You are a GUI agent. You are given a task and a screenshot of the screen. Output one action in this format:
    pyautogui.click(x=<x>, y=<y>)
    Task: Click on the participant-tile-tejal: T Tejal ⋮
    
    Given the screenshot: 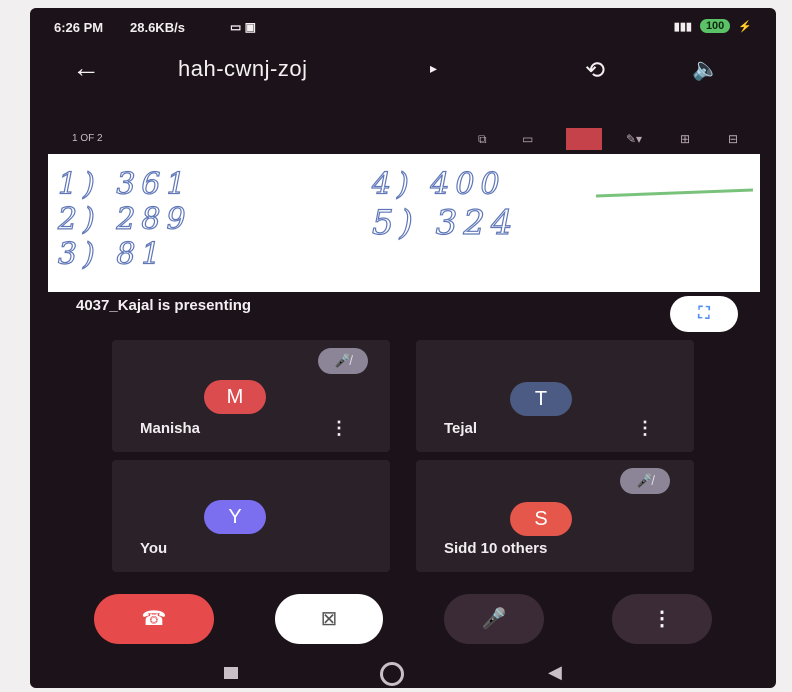 What is the action you would take?
    pyautogui.click(x=555, y=396)
    